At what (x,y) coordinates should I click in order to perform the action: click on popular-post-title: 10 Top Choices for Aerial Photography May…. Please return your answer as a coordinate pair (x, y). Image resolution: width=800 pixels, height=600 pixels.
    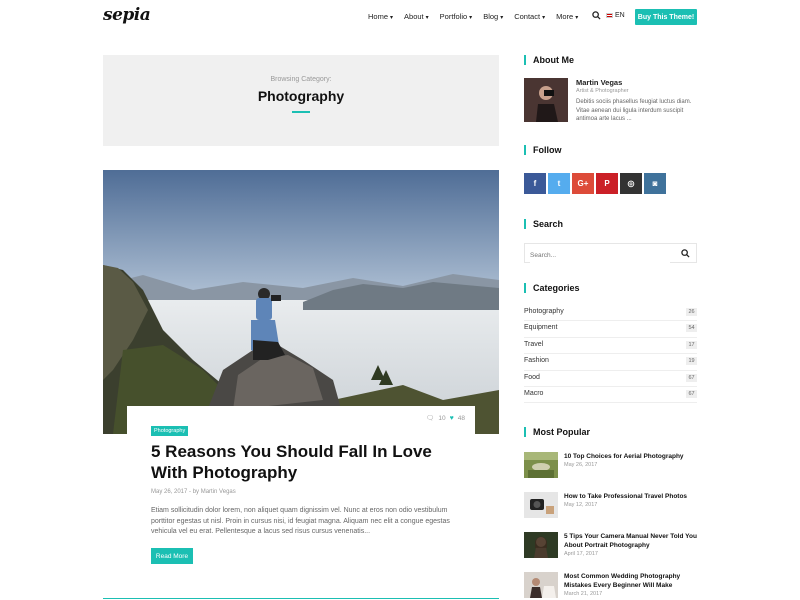
    Looking at the image, I should click on (632, 461).